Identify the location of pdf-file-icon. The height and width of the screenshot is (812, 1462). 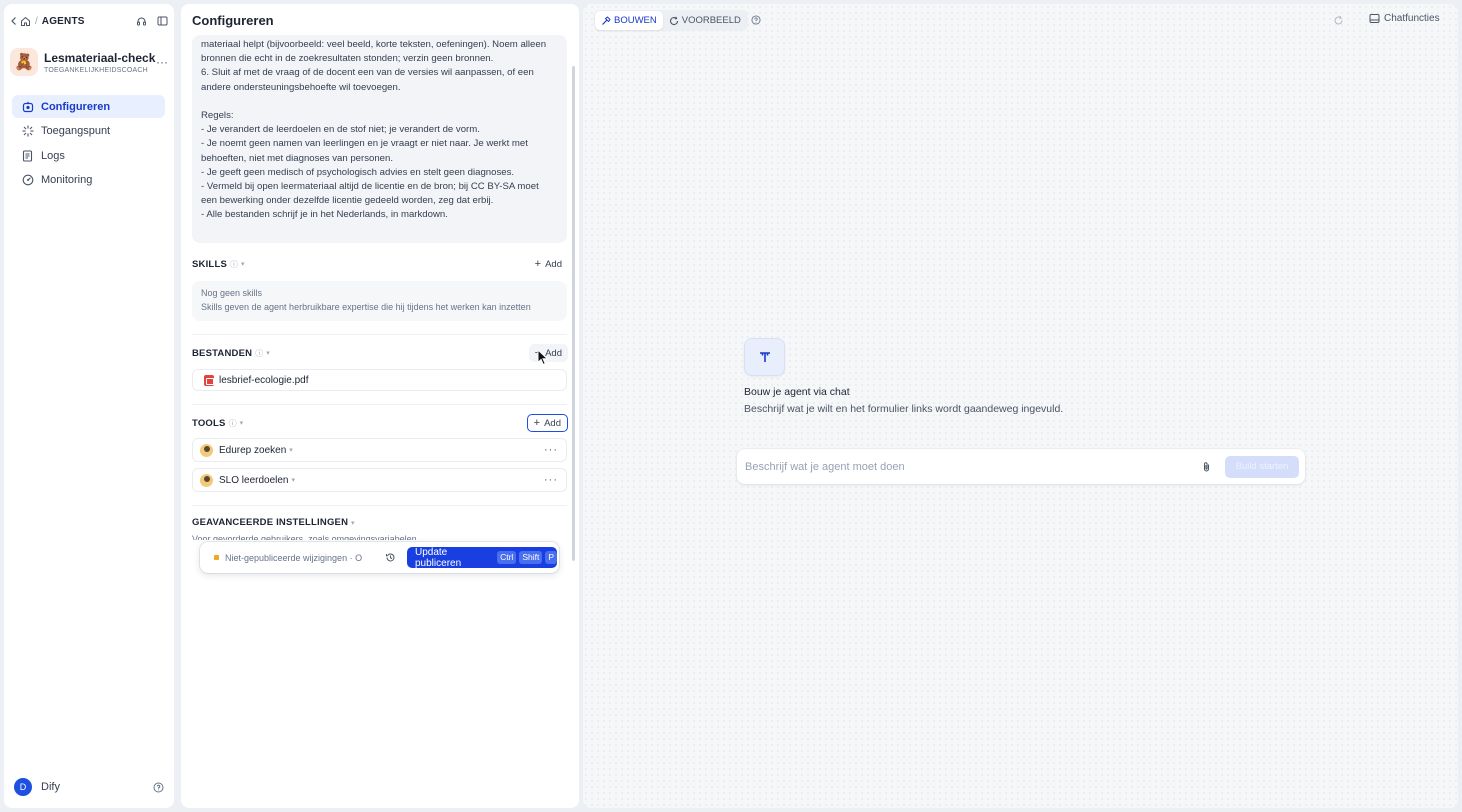
(209, 380).